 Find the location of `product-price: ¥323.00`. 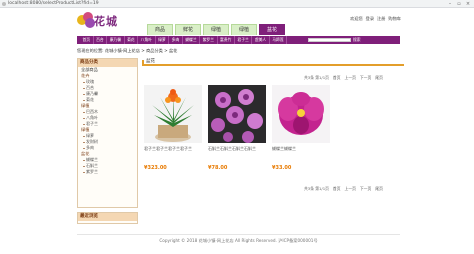

product-price: ¥323.00 is located at coordinates (155, 168).